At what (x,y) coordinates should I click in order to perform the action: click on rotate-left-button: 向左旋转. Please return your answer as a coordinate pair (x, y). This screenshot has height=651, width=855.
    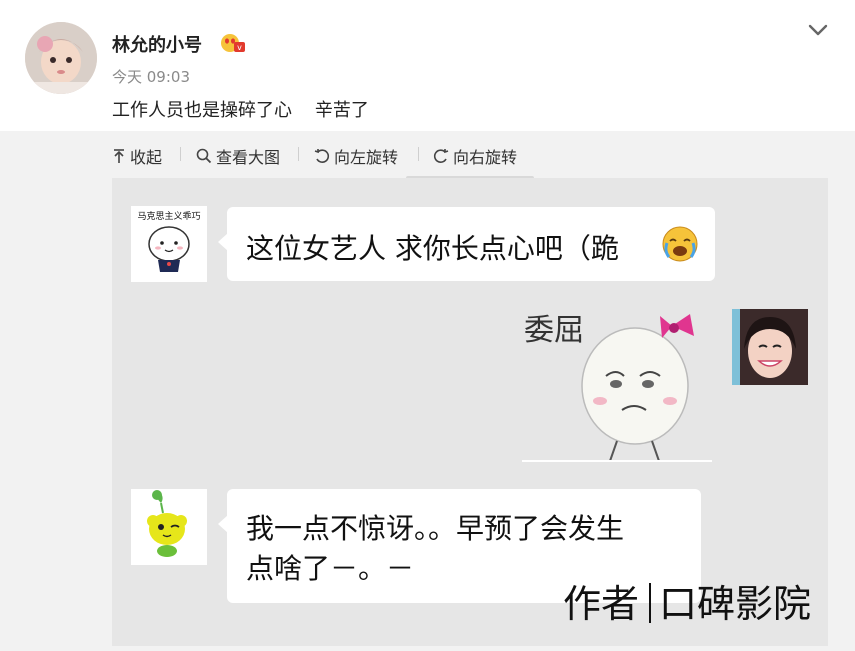
    Looking at the image, I should click on (356, 156).